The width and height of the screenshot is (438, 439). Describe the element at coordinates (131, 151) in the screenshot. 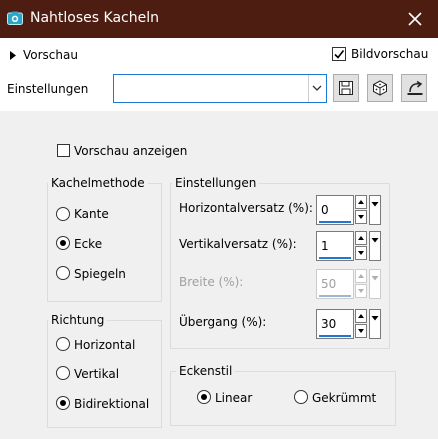

I see `show-preview-label: Vorschau anzeigen` at that location.